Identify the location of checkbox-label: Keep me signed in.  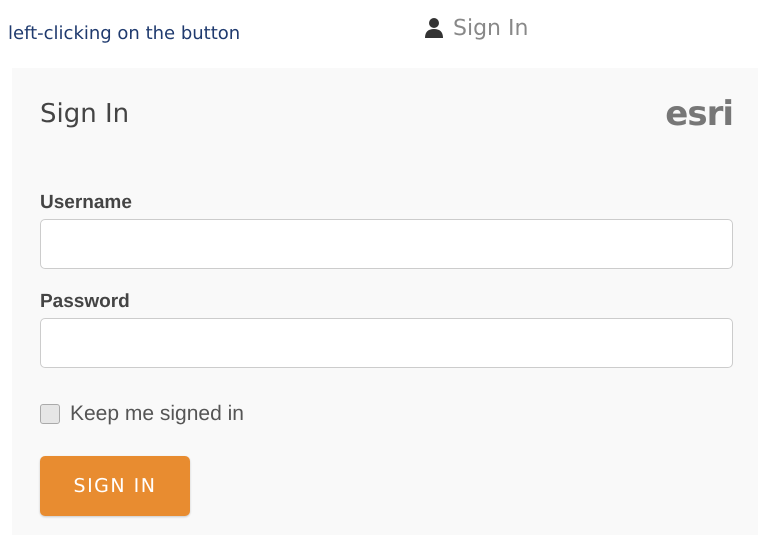
(157, 414).